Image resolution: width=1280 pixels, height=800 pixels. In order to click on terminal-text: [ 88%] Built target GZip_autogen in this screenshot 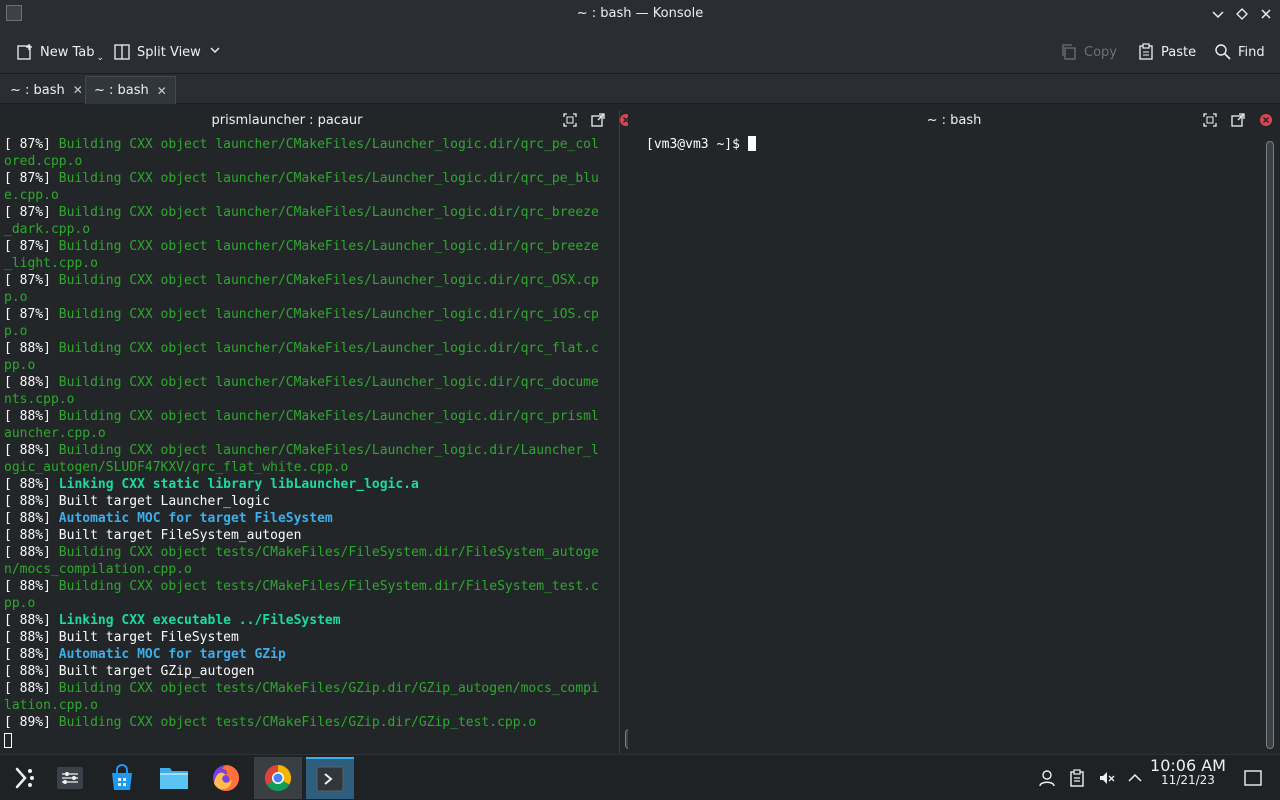, I will do `click(129, 671)`.